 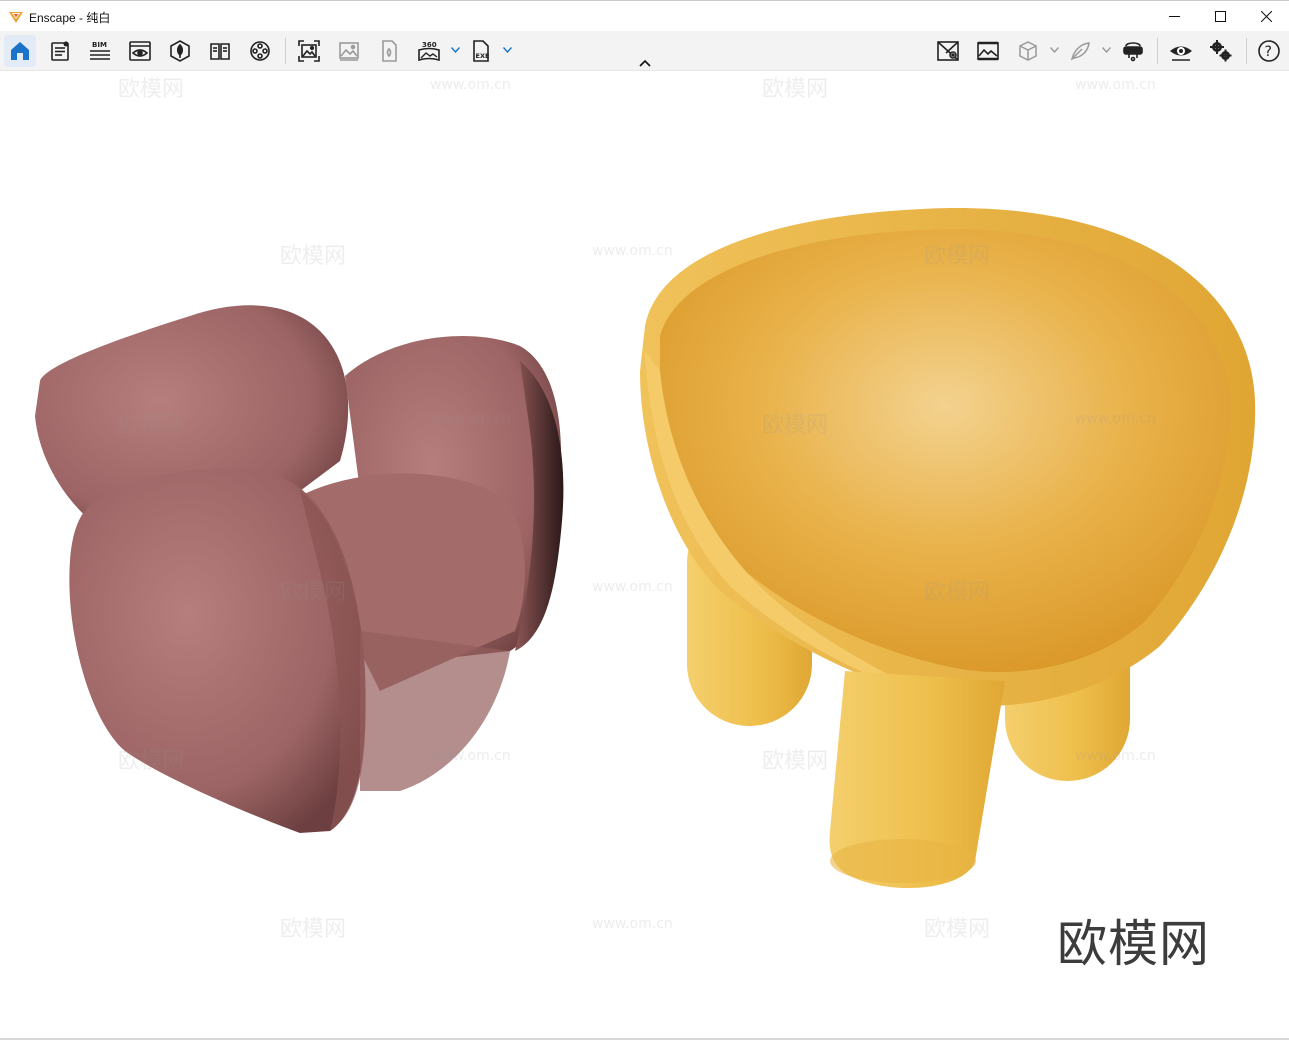 I want to click on cube-view-dropdown, so click(x=1054, y=50).